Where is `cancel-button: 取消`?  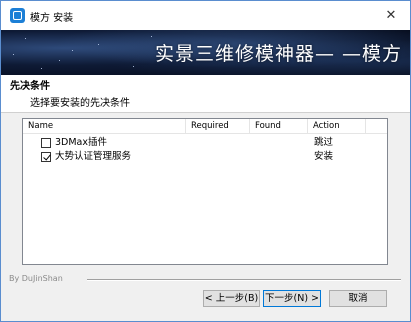 cancel-button: 取消 is located at coordinates (358, 298).